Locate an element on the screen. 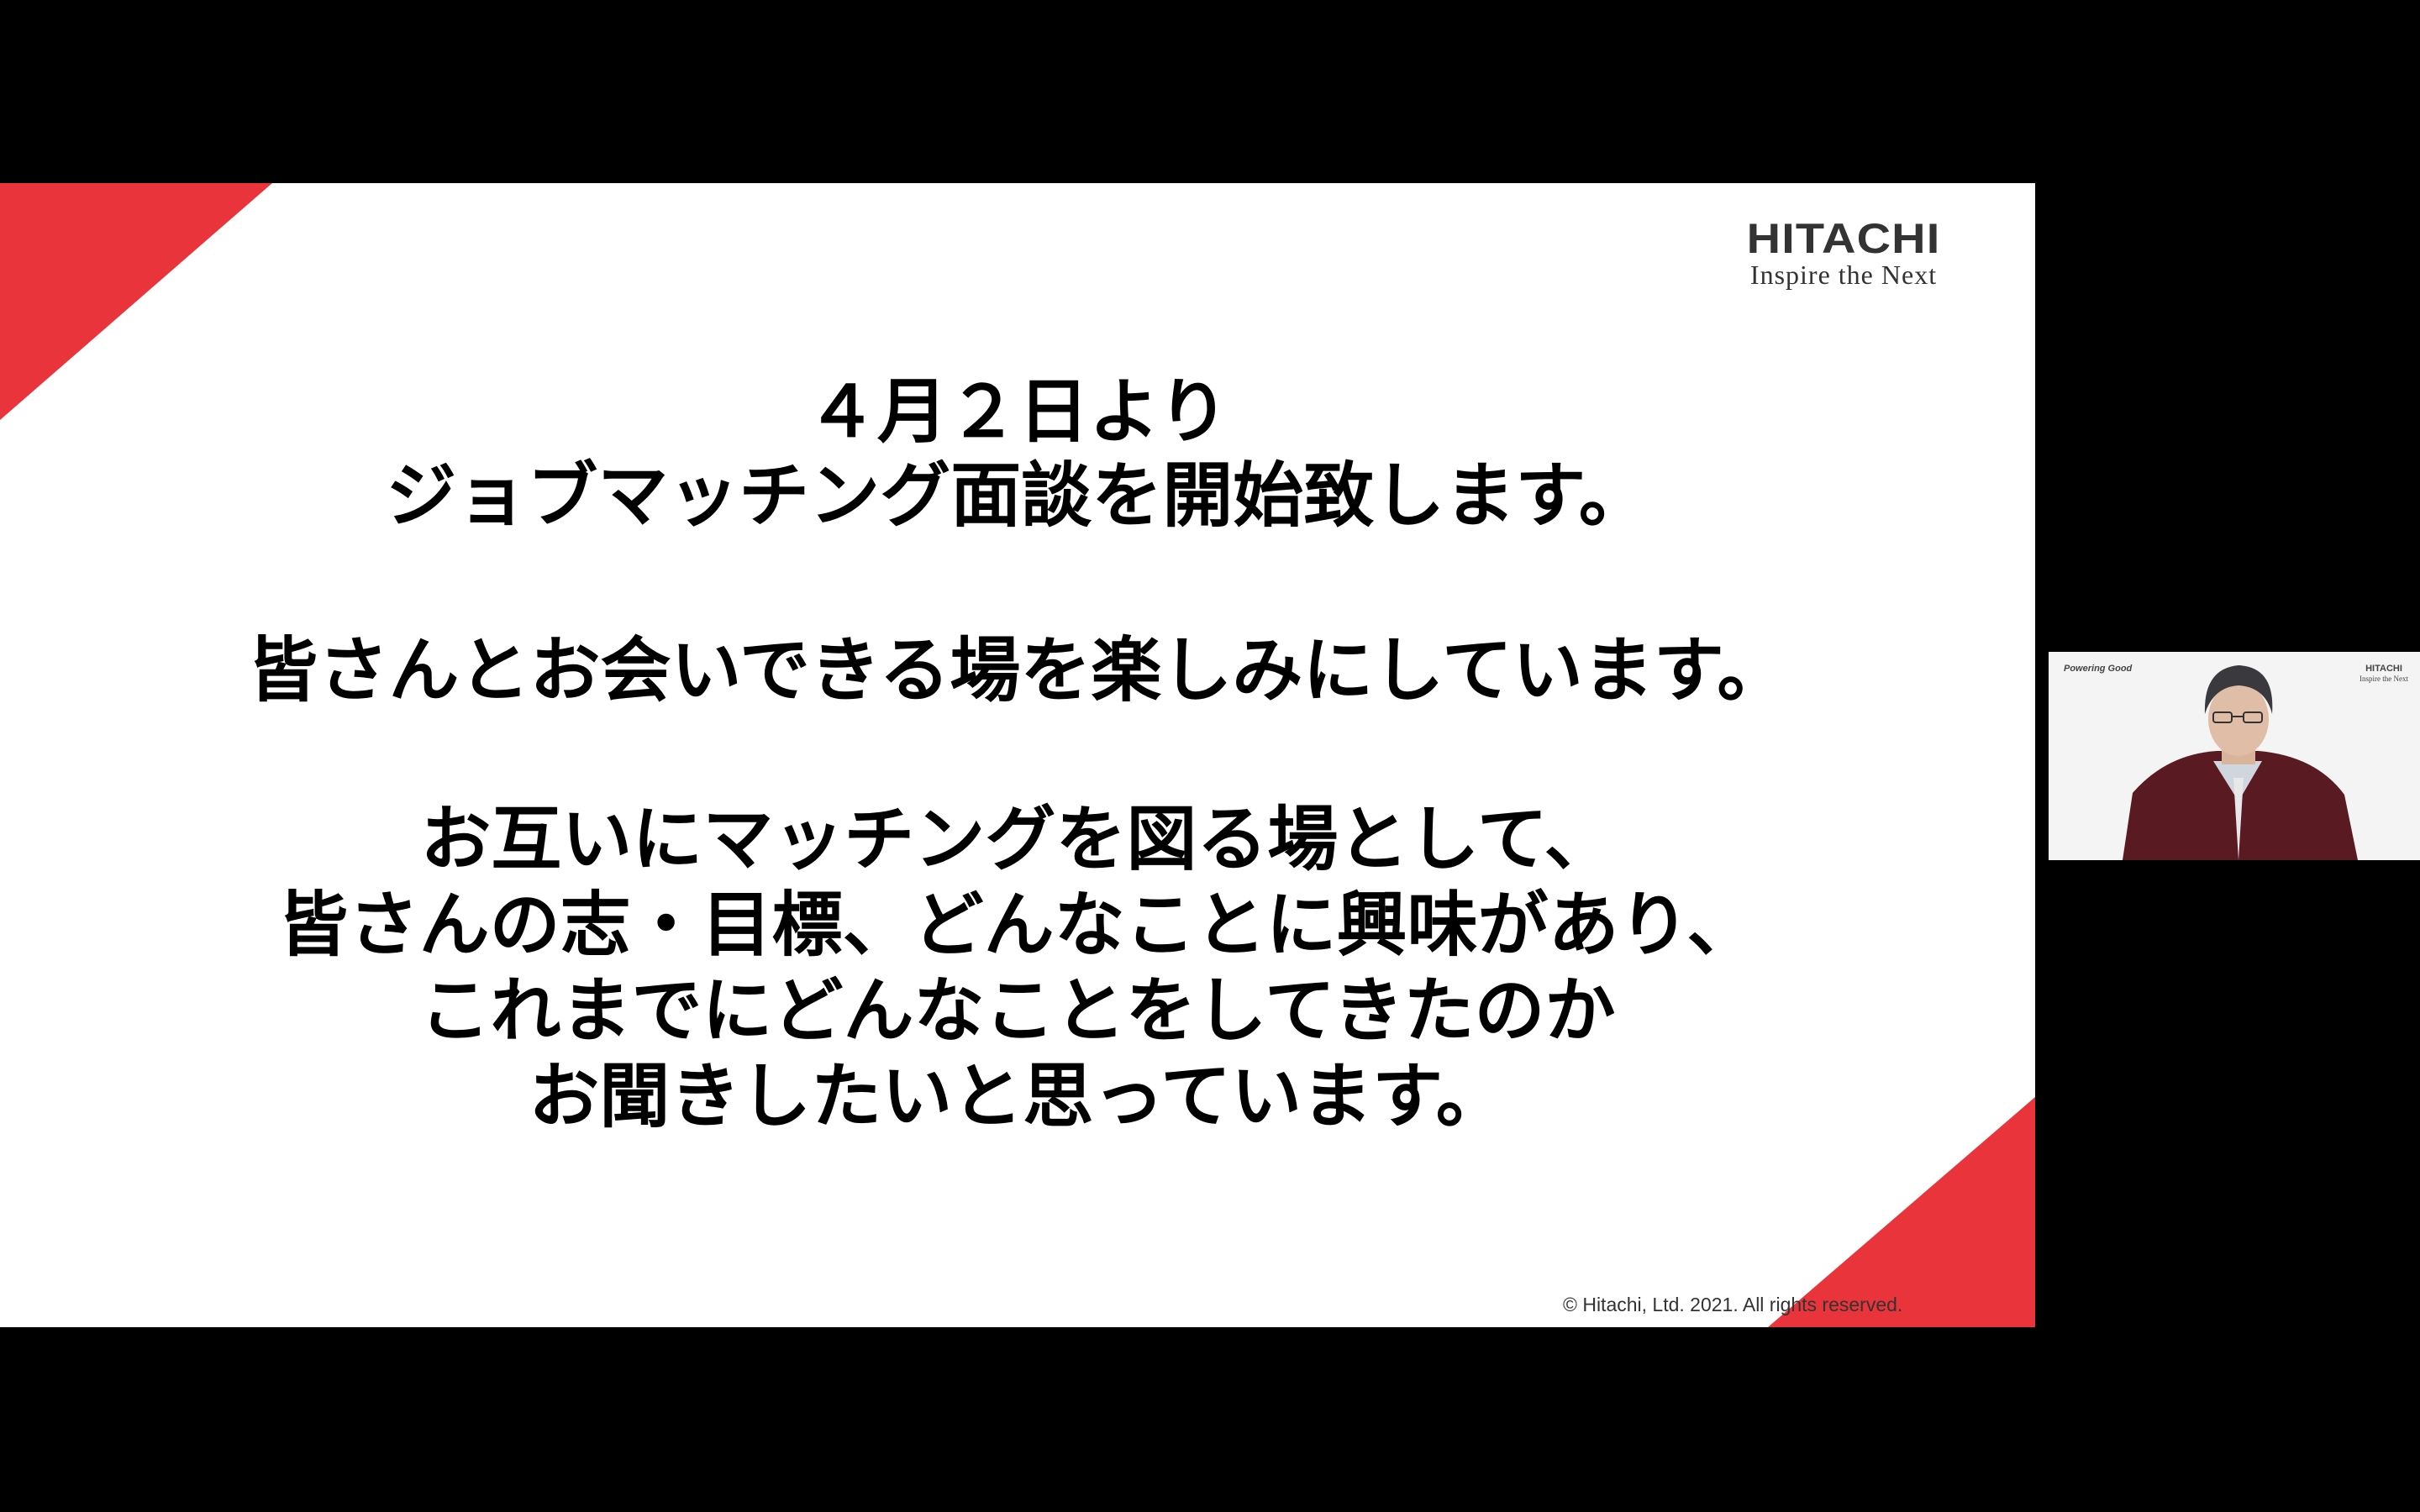 This screenshot has height=1512, width=2420. slide-heading: ４月２日より ジョブマッチング面談を開始致します。 is located at coordinates (1018, 454).